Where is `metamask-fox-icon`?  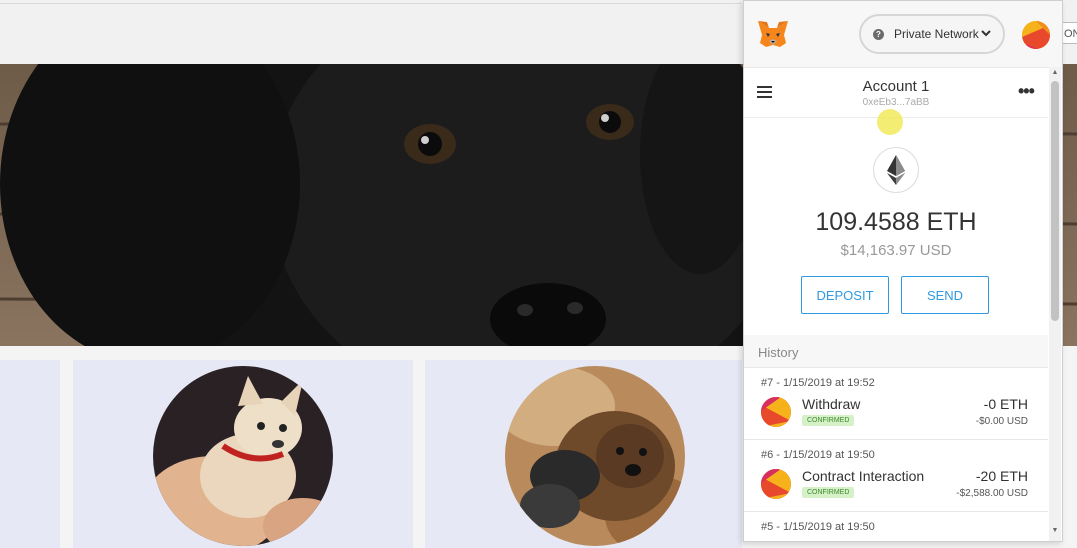
metamask-fox-icon is located at coordinates (773, 34).